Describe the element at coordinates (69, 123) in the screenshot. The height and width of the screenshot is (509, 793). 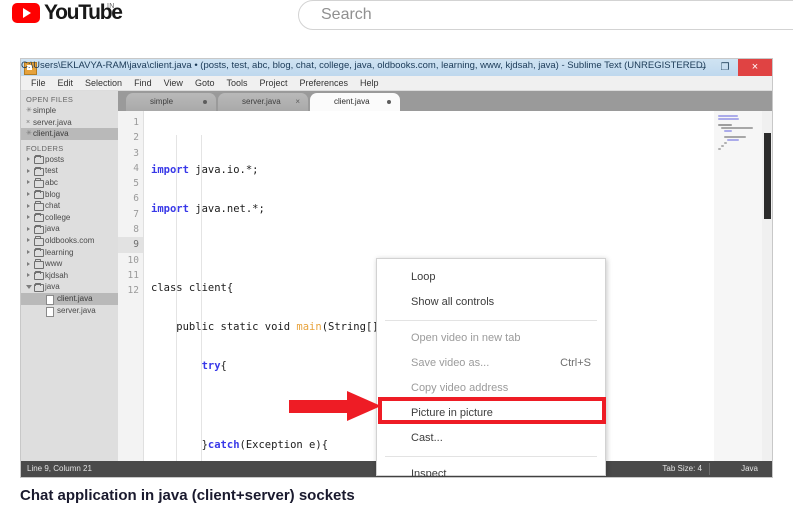
I see `sidebar-open-file-server: × server.java` at that location.